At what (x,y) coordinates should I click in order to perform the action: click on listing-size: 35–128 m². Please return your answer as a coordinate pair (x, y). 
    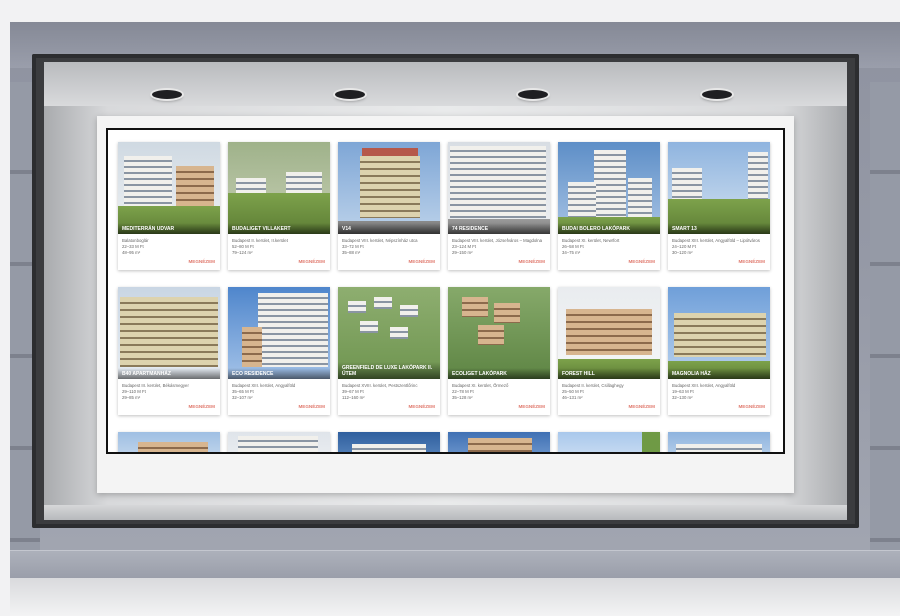
    Looking at the image, I should click on (462, 397).